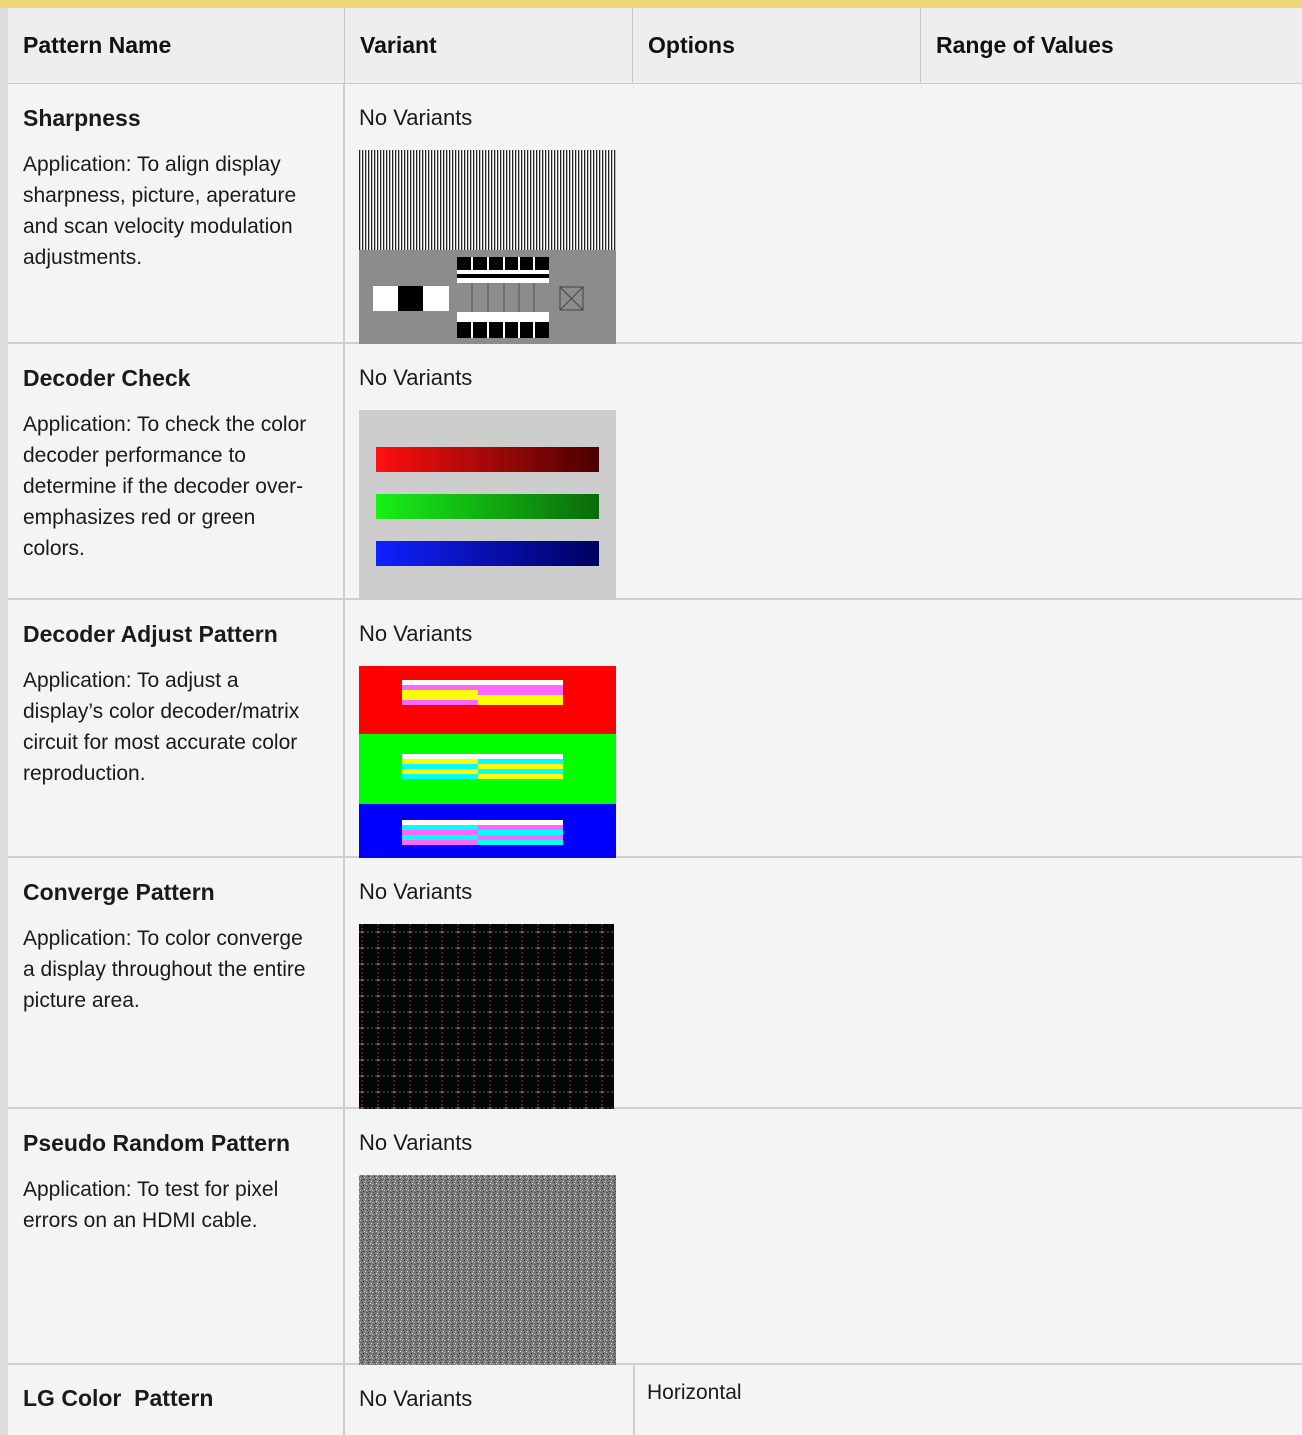  Describe the element at coordinates (398, 45) in the screenshot. I see `header-label: Variant` at that location.